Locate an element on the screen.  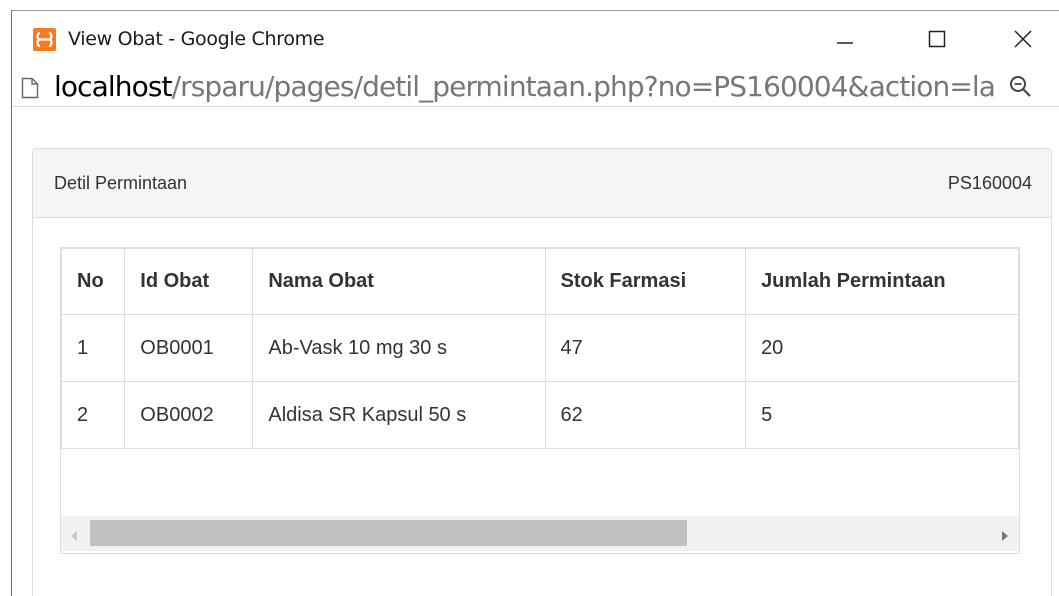
table-row: 1 OB0001 Ab-Vask 10 mg 30 s 47 20 is located at coordinates (540, 348).